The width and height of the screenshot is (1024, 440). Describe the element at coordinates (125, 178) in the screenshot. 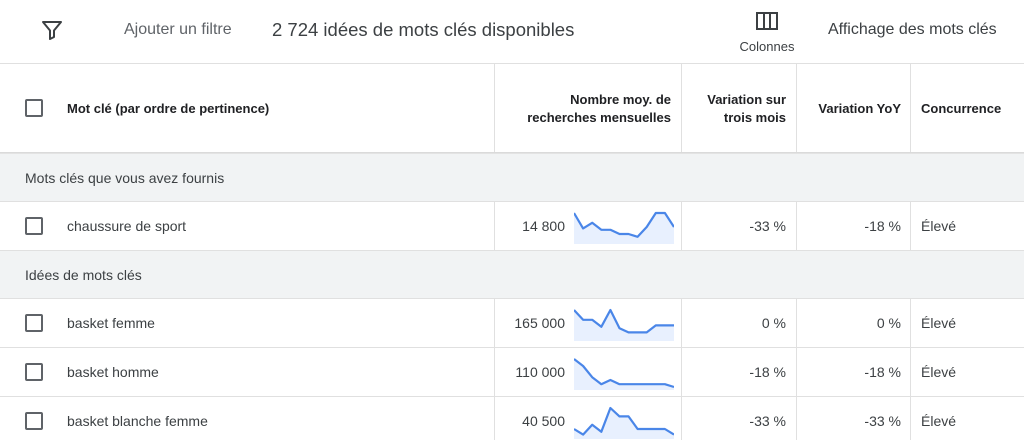

I see `section-label: Mots clés que vous avez fournis` at that location.